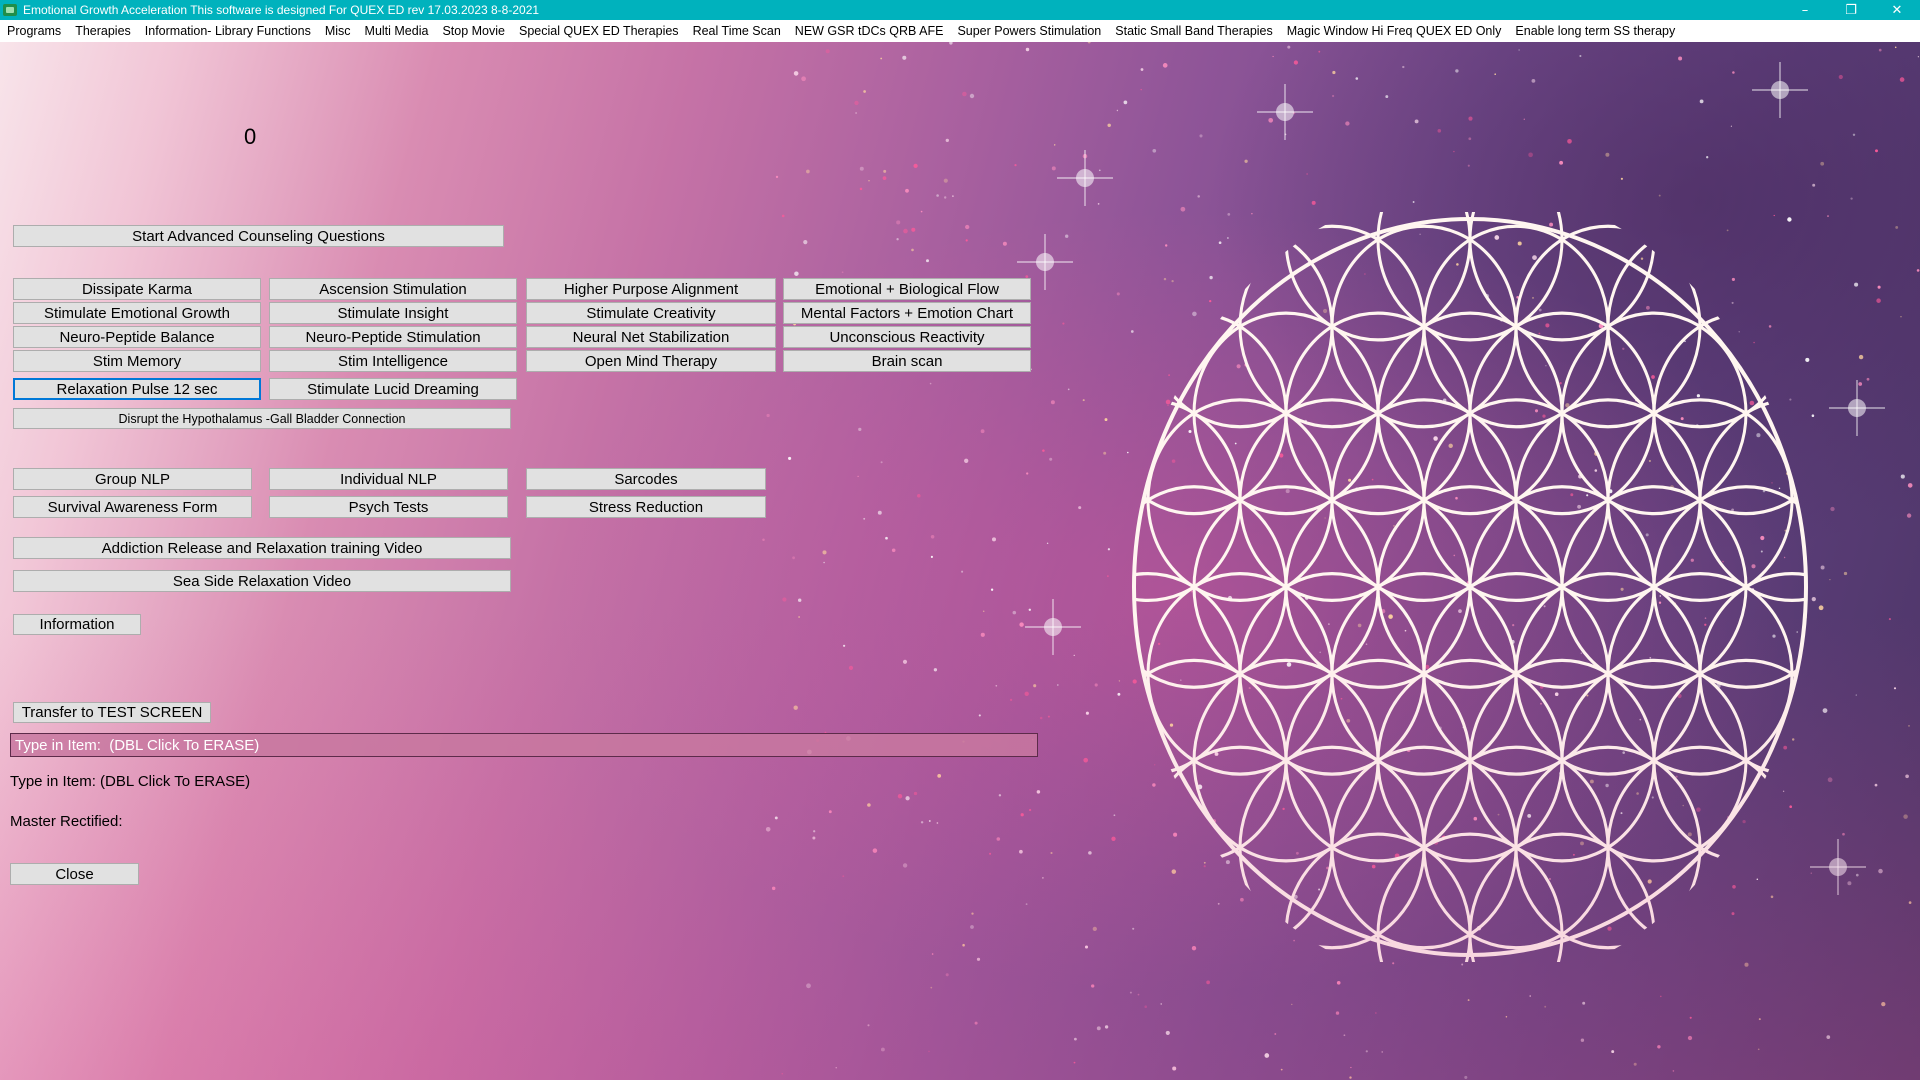 This screenshot has width=1920, height=1080. What do you see at coordinates (66, 821) in the screenshot?
I see `master-rectified-label: Master Rectified:` at bounding box center [66, 821].